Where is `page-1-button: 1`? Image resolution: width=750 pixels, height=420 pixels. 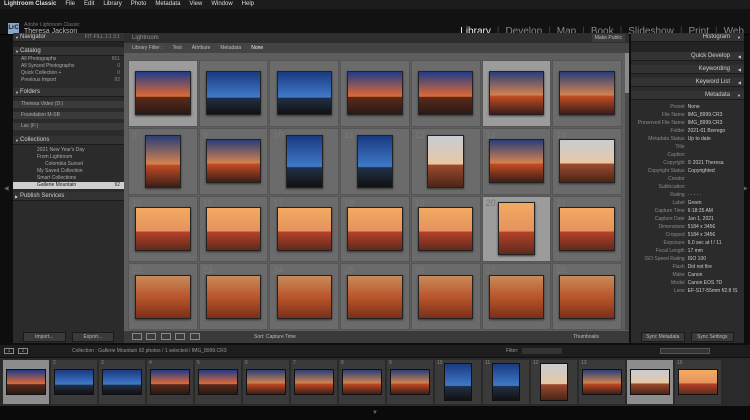 page-1-button: 1 is located at coordinates (9, 351).